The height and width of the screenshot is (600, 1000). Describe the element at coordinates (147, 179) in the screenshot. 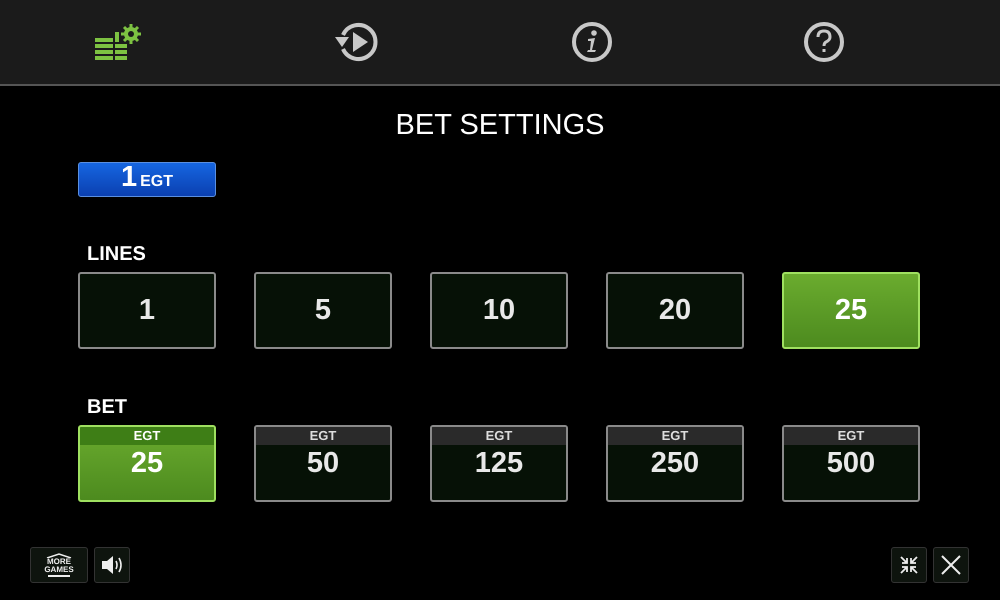

I see `denomination-button: 1 EGT` at that location.